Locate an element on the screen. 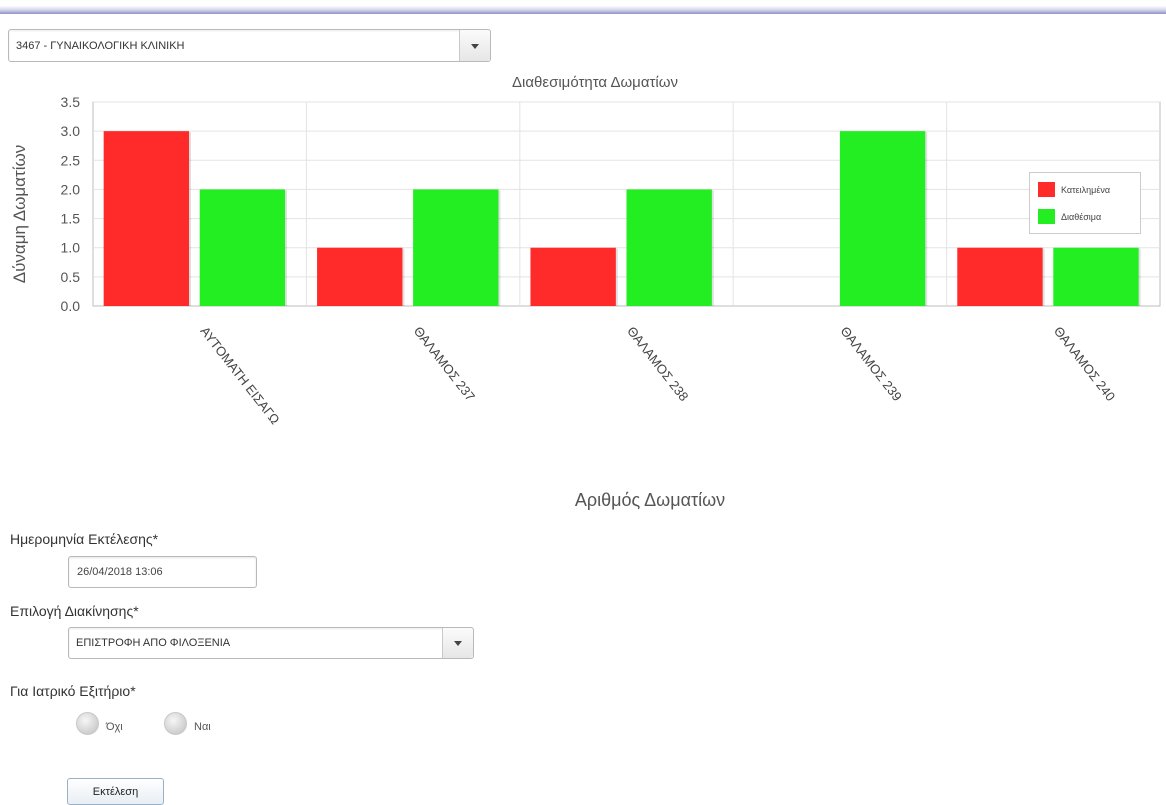 The width and height of the screenshot is (1166, 805). y-tick-label: 0.5 is located at coordinates (71, 277).